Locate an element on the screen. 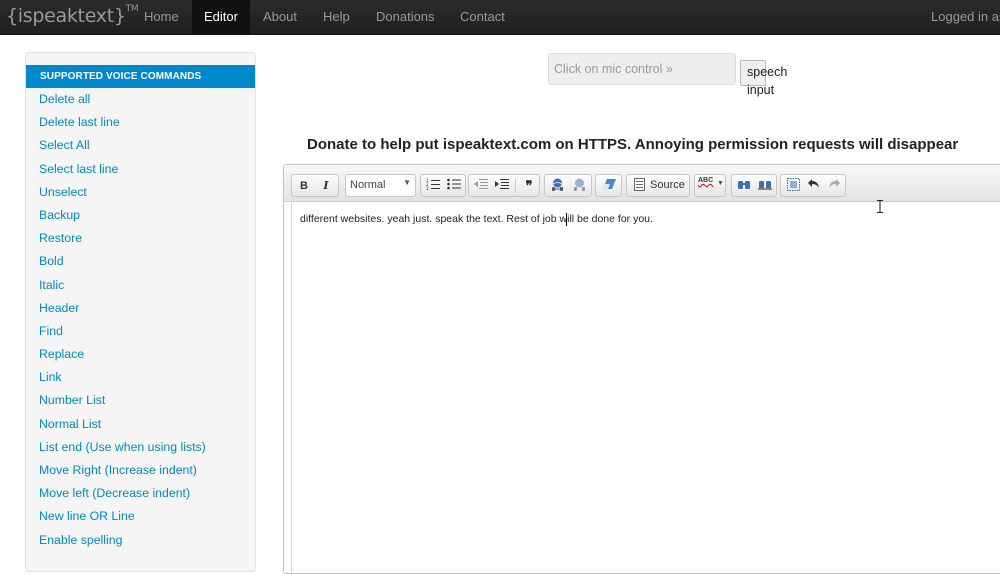 The image size is (1000, 574). command-select-last-line: Select last line is located at coordinates (140, 169).